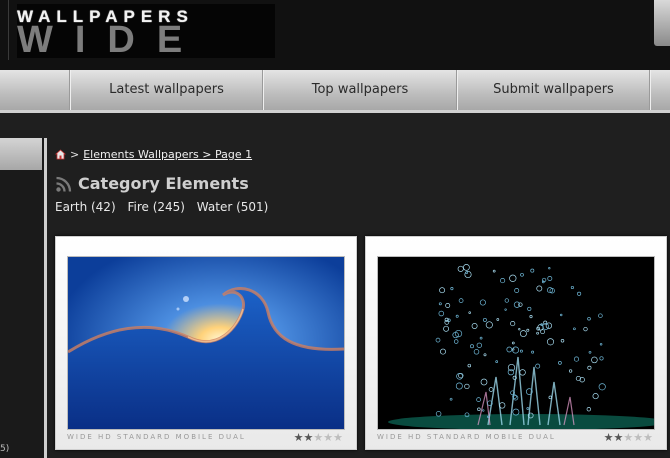 This screenshot has height=458, width=670. I want to click on category-title: Category Elements, so click(163, 183).